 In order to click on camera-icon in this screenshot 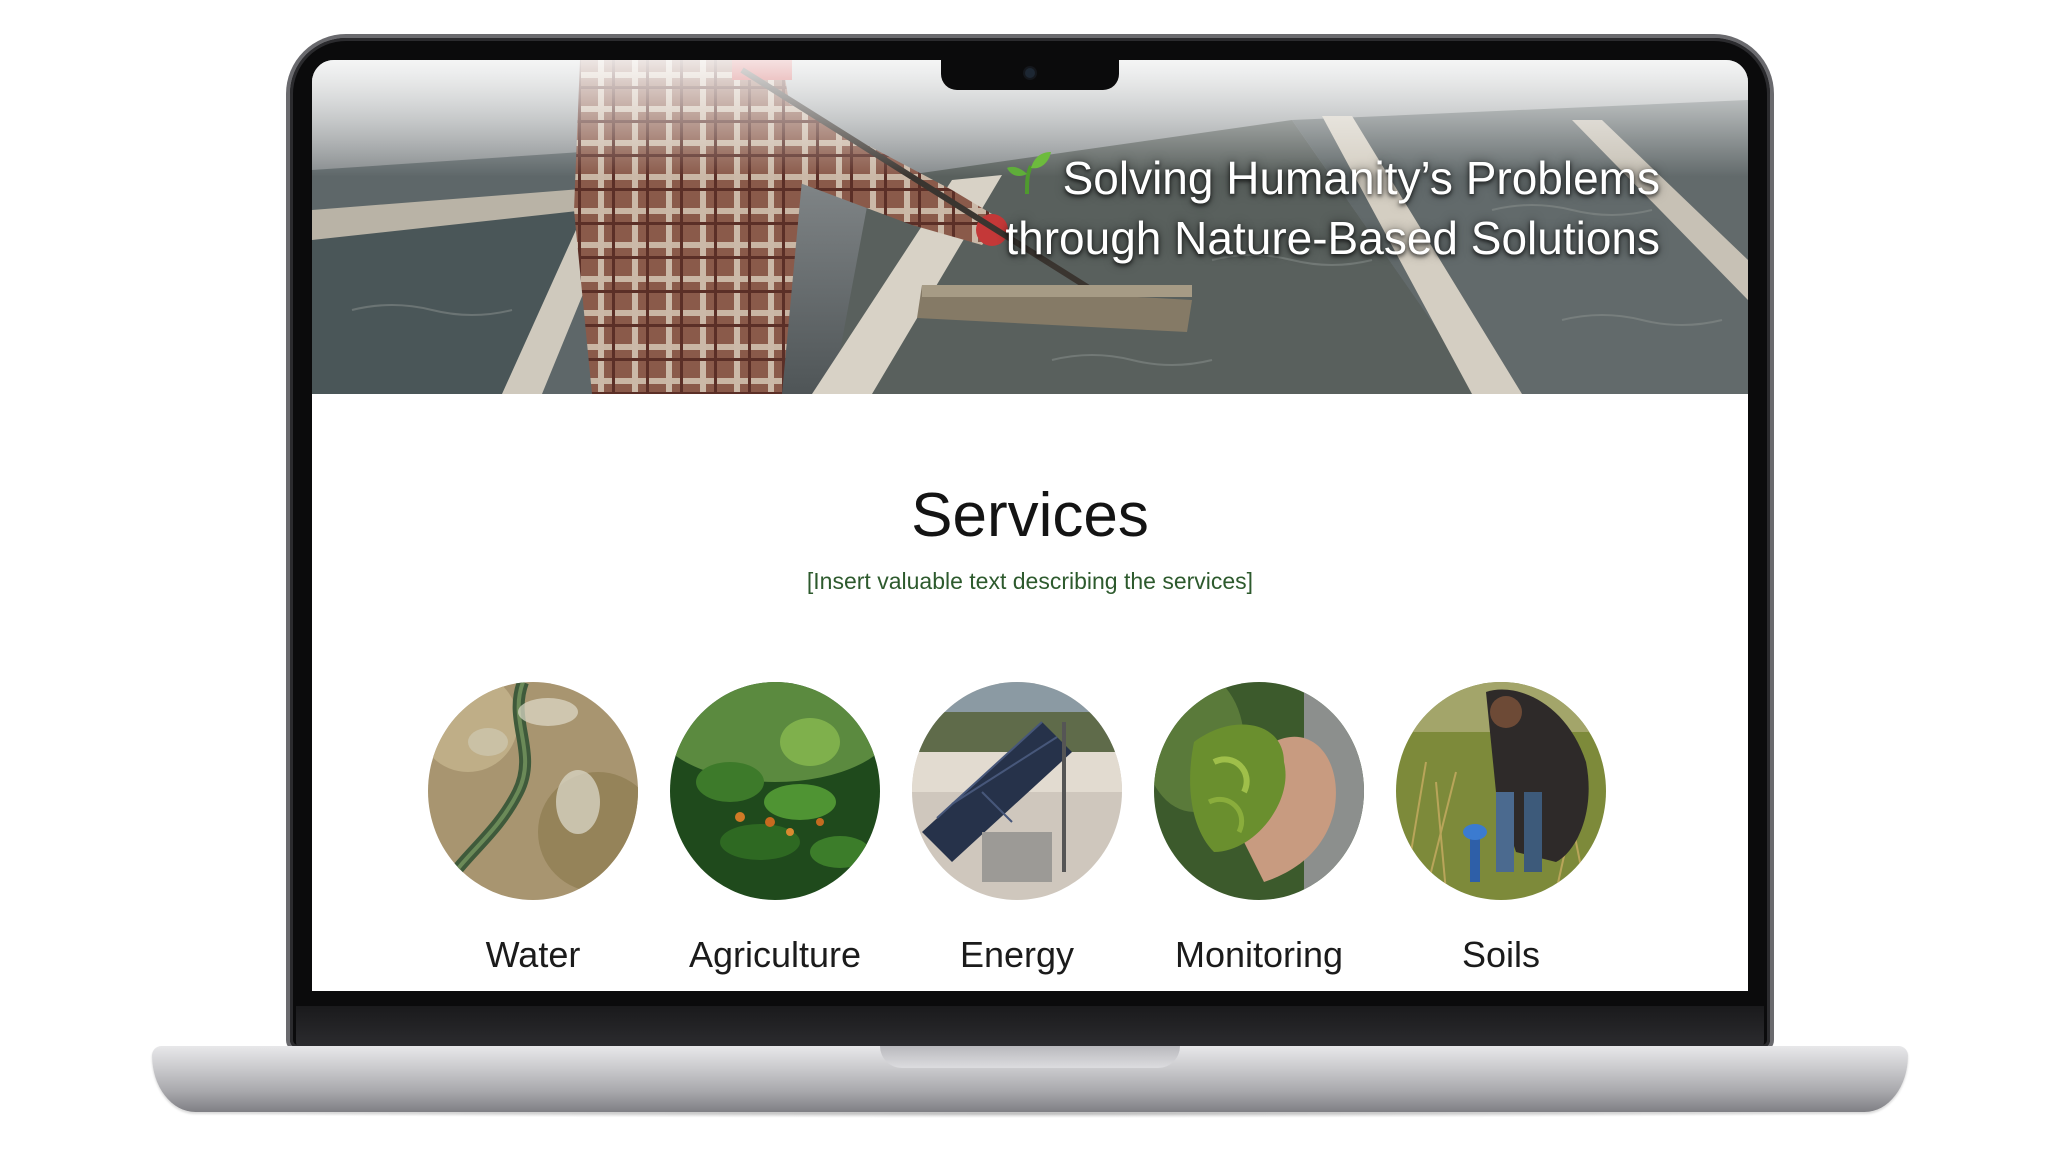, I will do `click(1030, 73)`.